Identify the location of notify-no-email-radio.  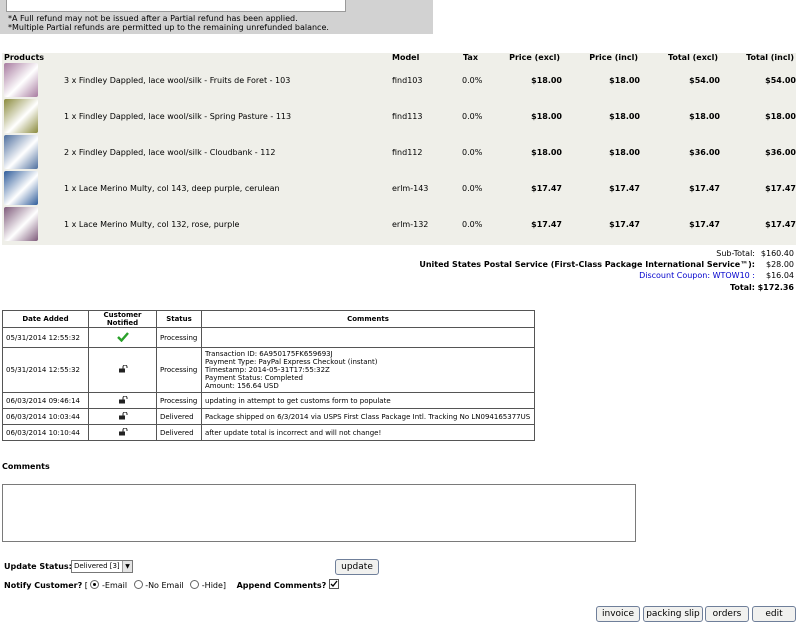
(138, 584).